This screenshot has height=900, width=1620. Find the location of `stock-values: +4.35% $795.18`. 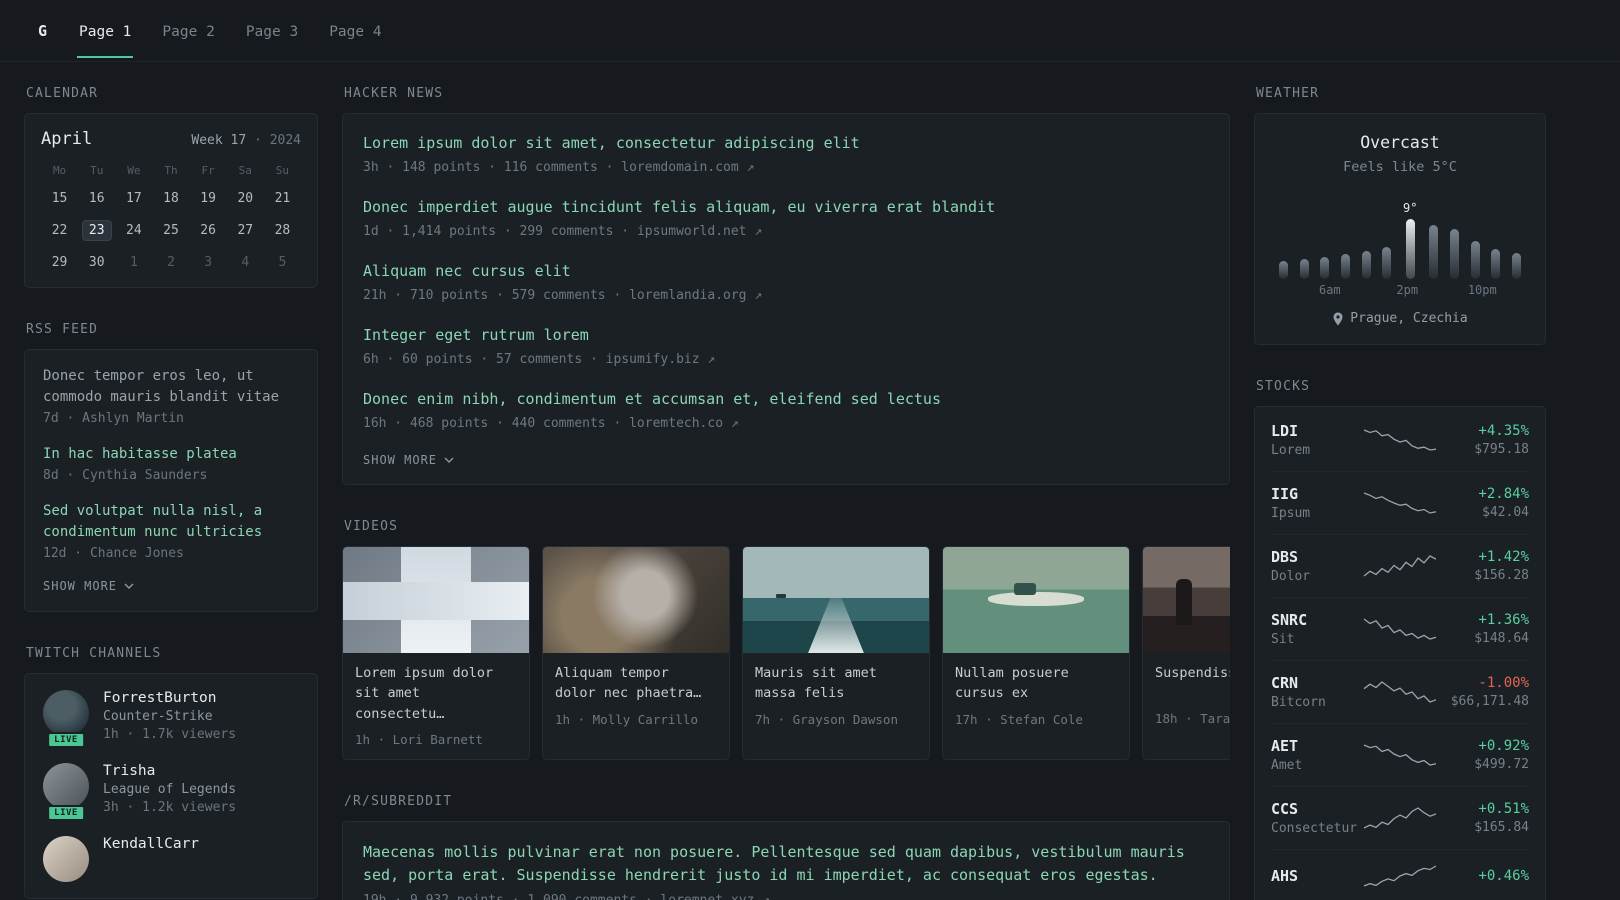

stock-values: +4.35% $795.18 is located at coordinates (1483, 440).